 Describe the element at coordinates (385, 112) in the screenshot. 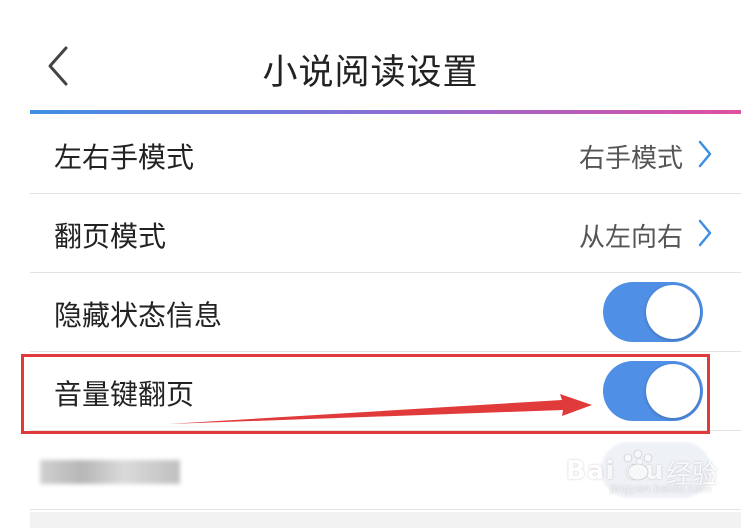

I see `header-gradient-divider` at that location.